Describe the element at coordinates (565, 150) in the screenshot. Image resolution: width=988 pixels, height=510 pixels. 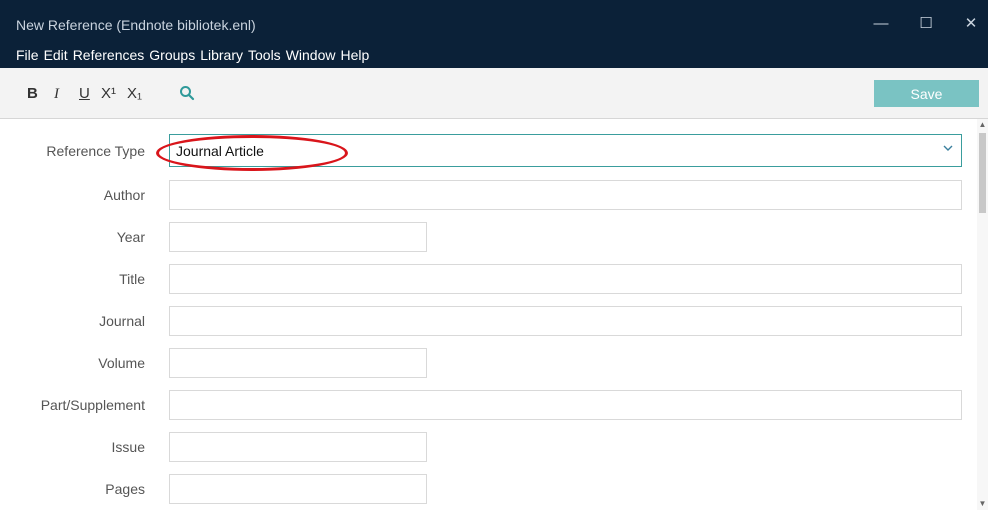
I see `reference-type-select: Journal Article` at that location.